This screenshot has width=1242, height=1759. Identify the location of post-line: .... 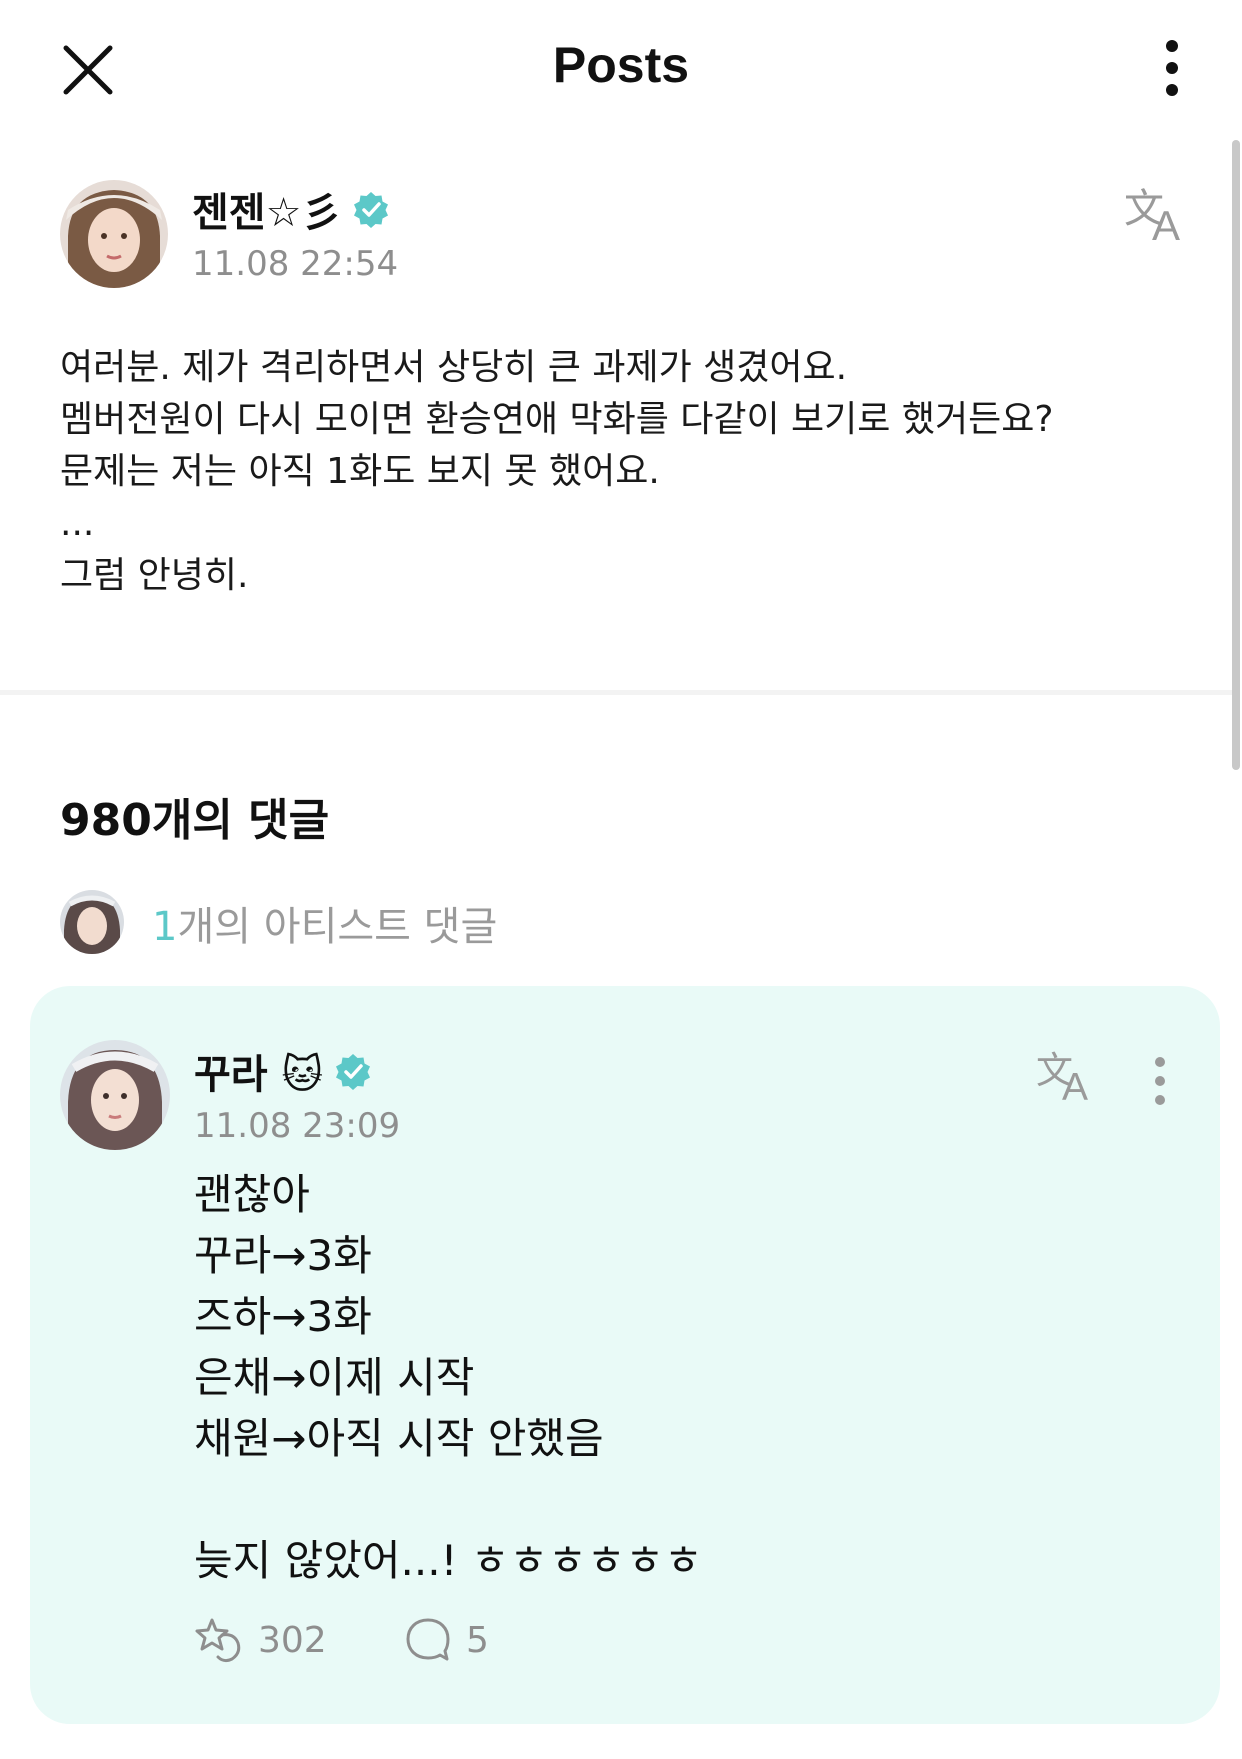
(77, 523).